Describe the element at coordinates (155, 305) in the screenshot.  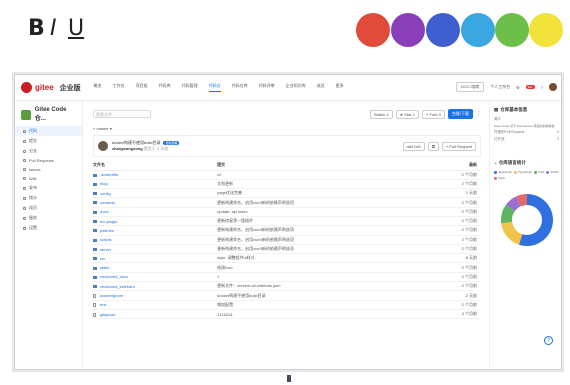
I see `file-name-cell: .env` at that location.